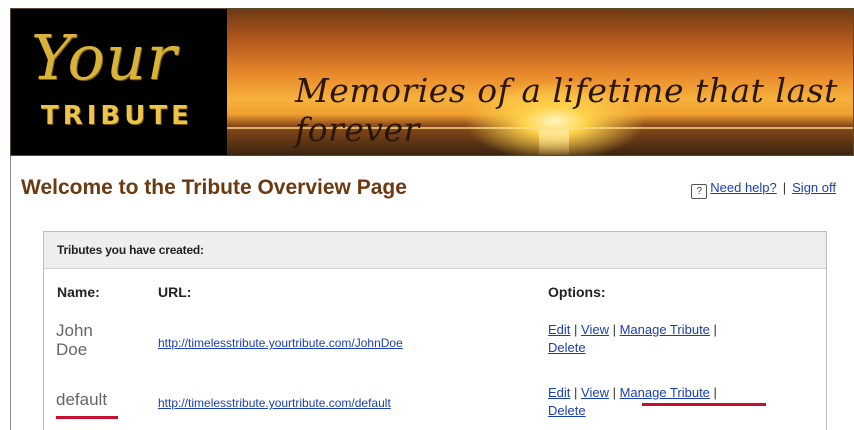  I want to click on logo-text-tribute: TRIBUTE, so click(117, 116).